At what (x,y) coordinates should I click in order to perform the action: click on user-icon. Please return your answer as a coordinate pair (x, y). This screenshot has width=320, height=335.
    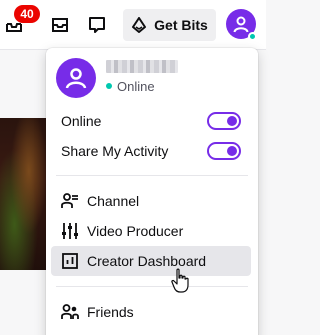
    Looking at the image, I should click on (76, 78).